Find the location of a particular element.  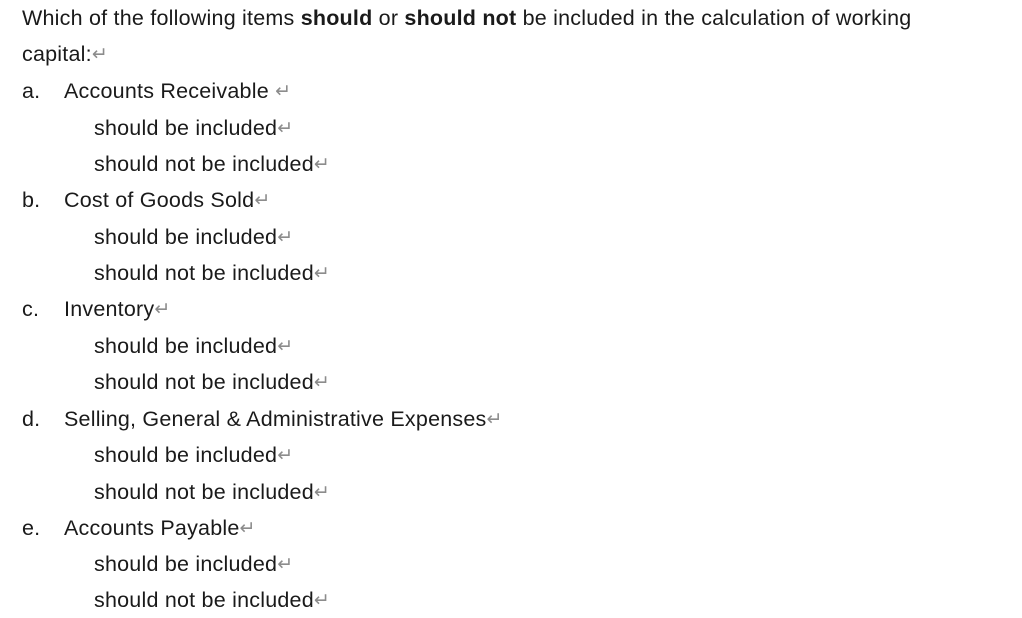

list-item-e: e. Accounts Payable↵ is located at coordinates (511, 528).